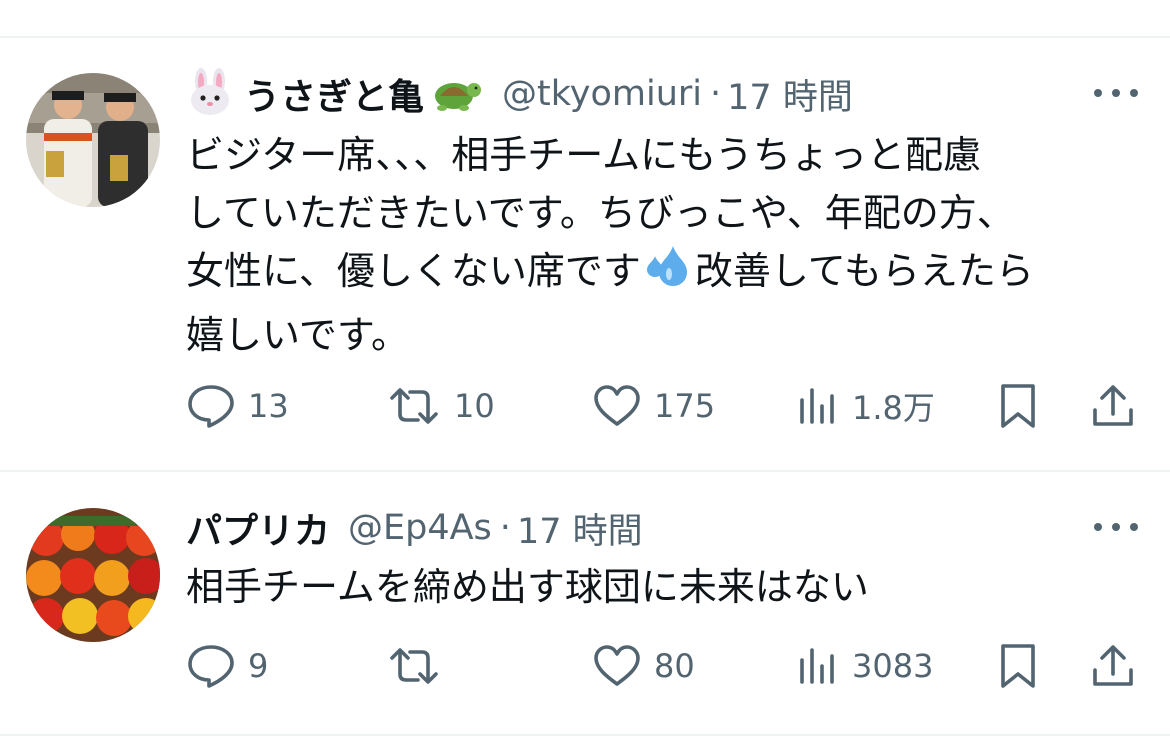 Image resolution: width=1170 pixels, height=738 pixels. I want to click on user-handle: @tkyomiuri, so click(602, 94).